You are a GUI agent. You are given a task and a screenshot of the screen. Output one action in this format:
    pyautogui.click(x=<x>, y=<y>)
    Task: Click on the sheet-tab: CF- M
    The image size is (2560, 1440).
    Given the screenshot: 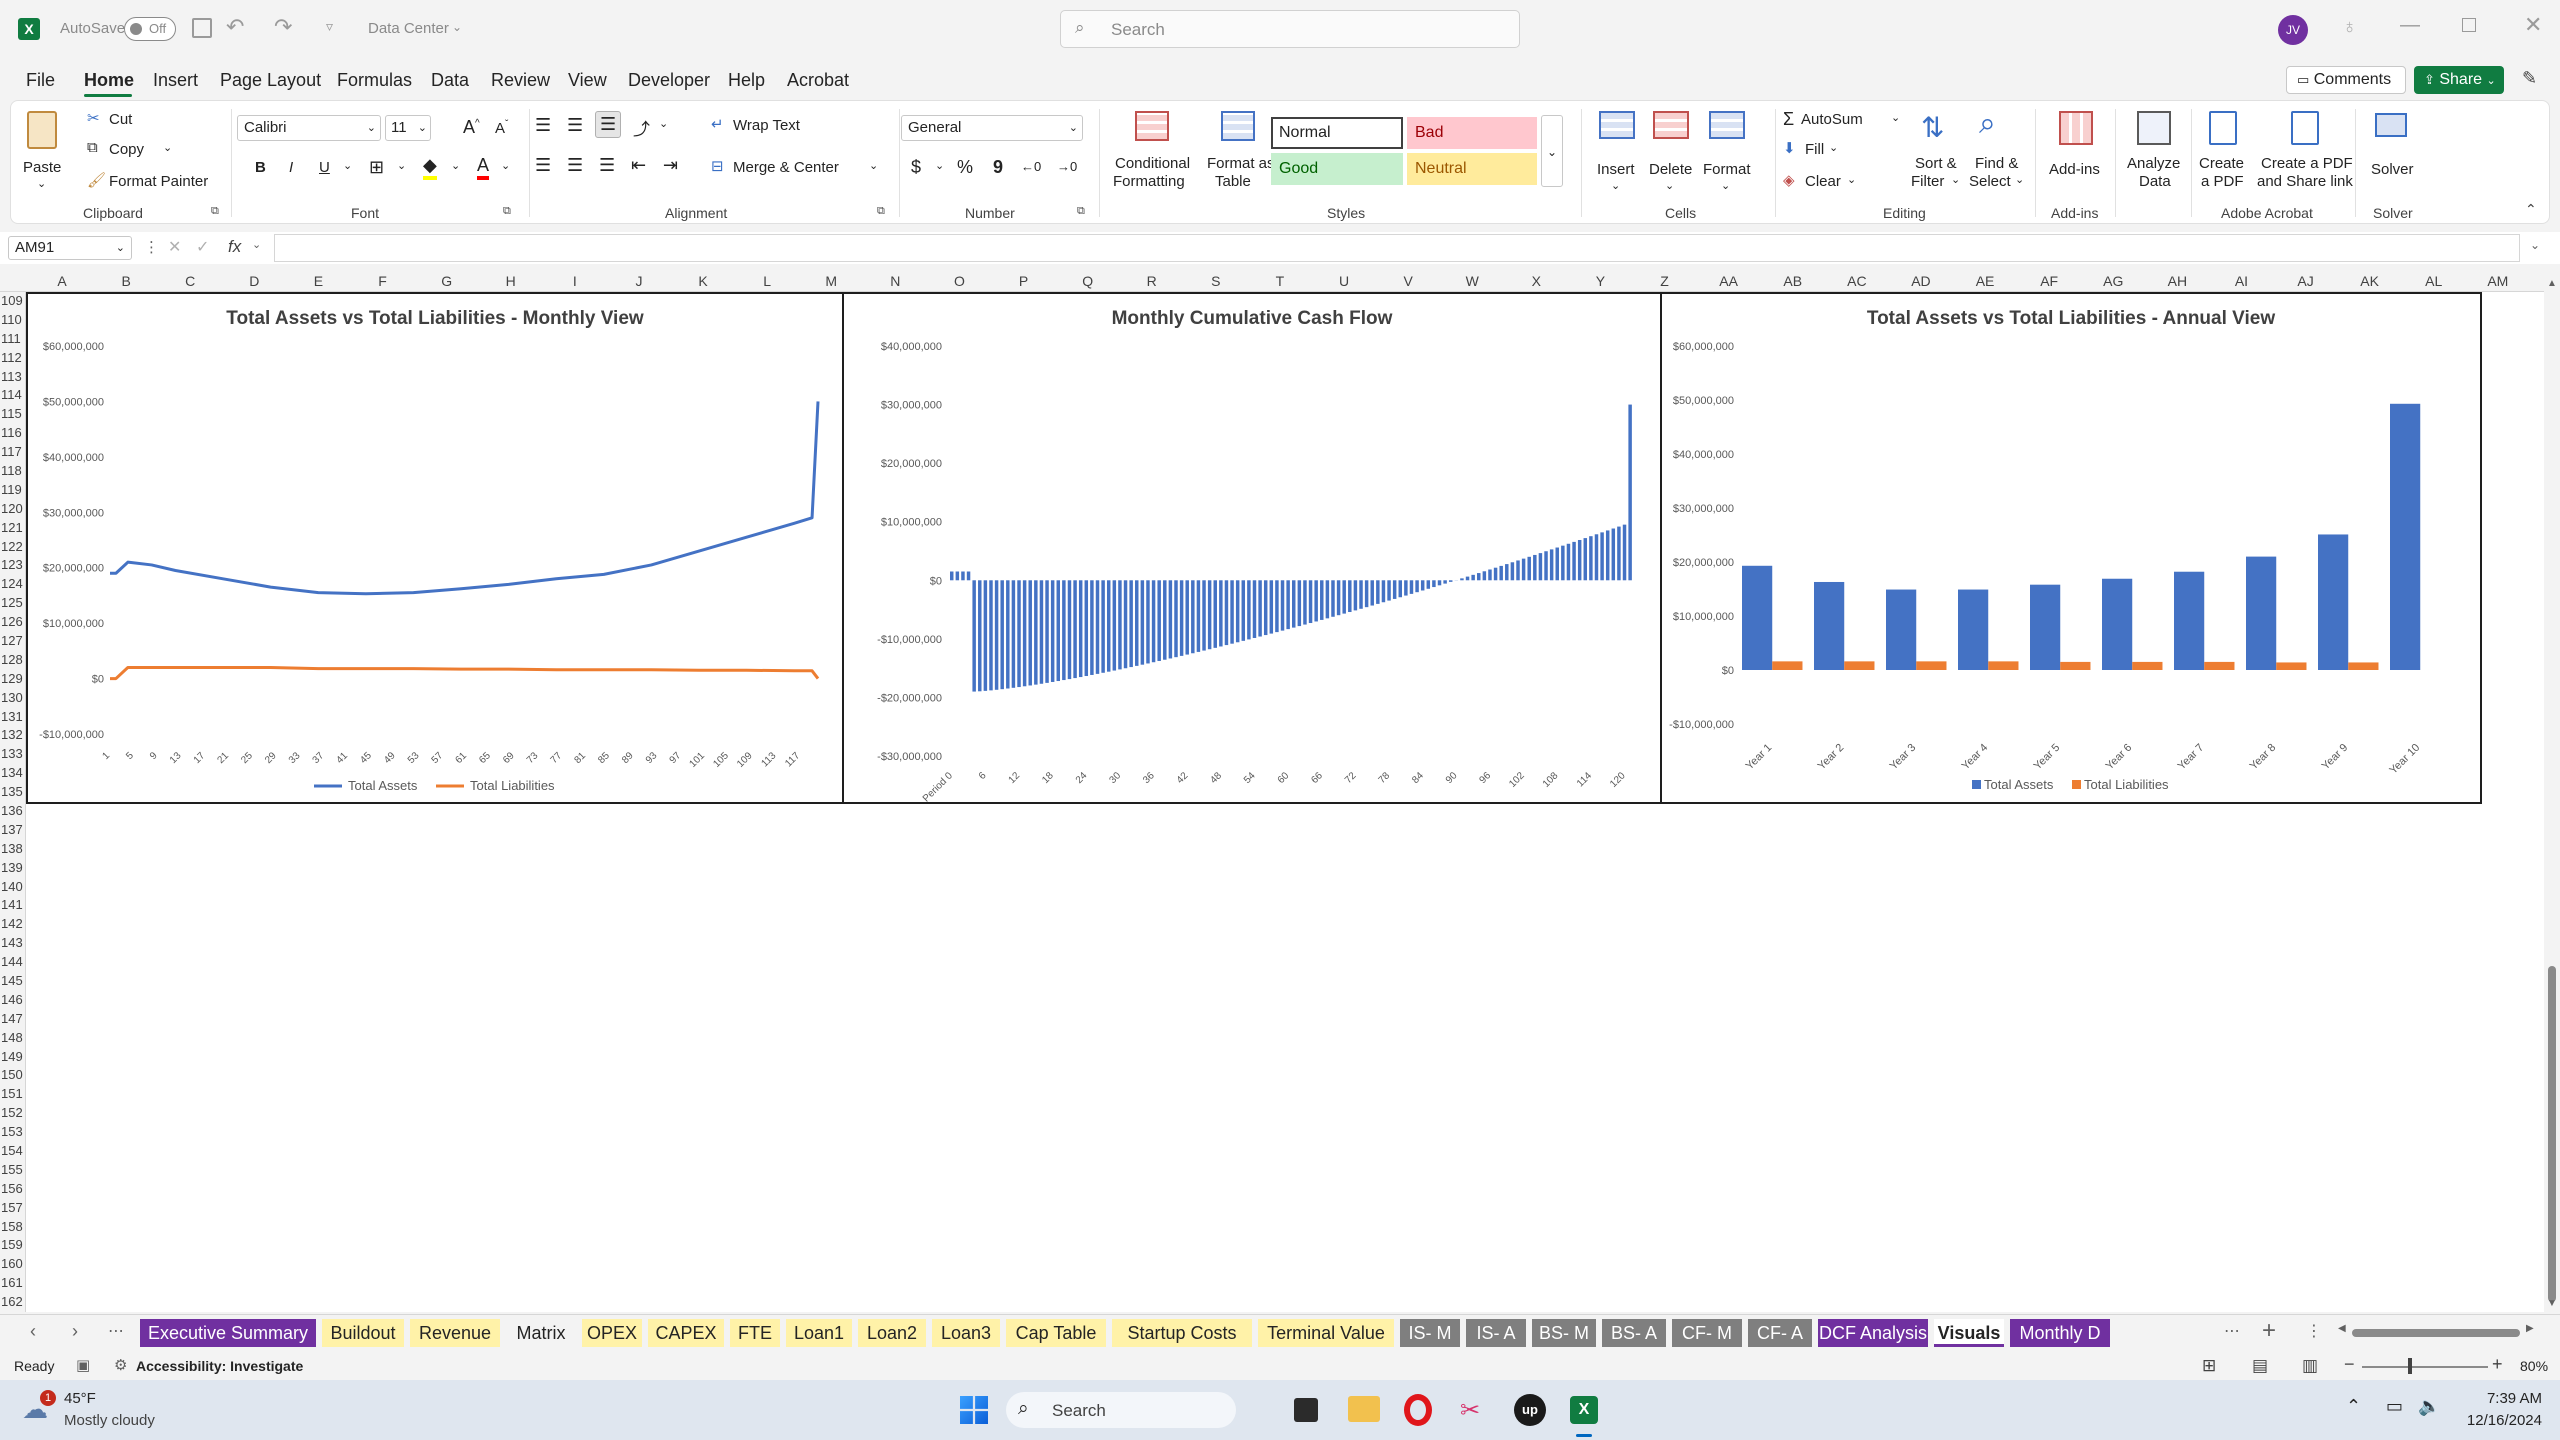 What is the action you would take?
    pyautogui.click(x=1707, y=1333)
    